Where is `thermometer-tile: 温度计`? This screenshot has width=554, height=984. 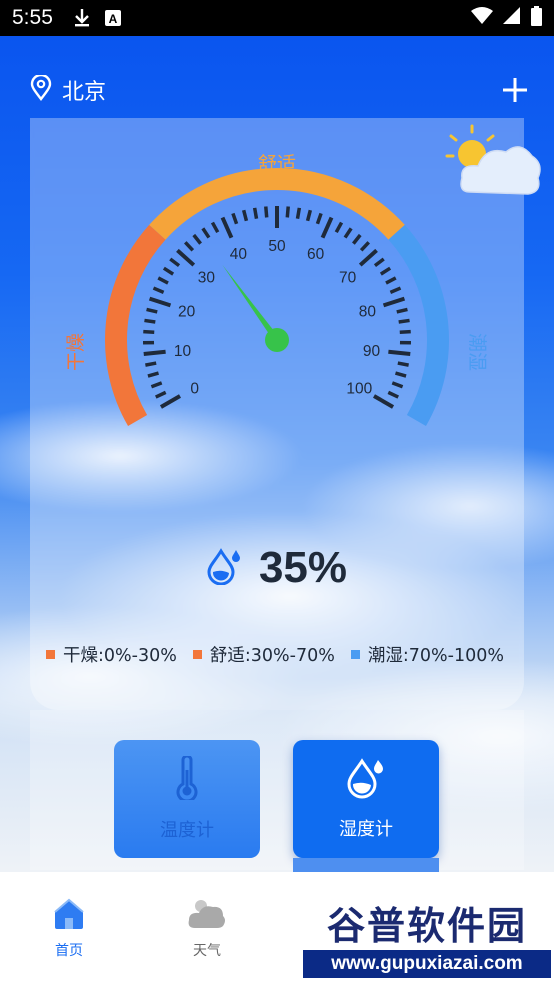 thermometer-tile: 温度计 is located at coordinates (187, 799).